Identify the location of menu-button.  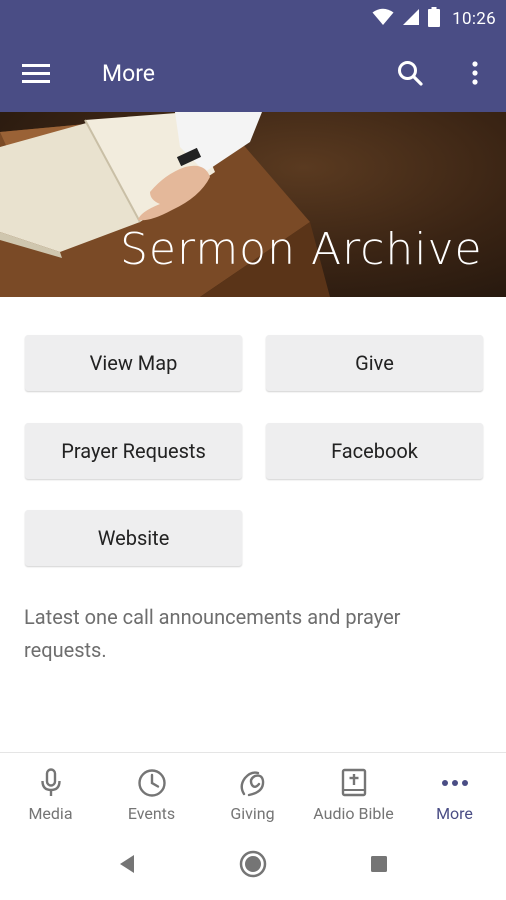
(36, 75).